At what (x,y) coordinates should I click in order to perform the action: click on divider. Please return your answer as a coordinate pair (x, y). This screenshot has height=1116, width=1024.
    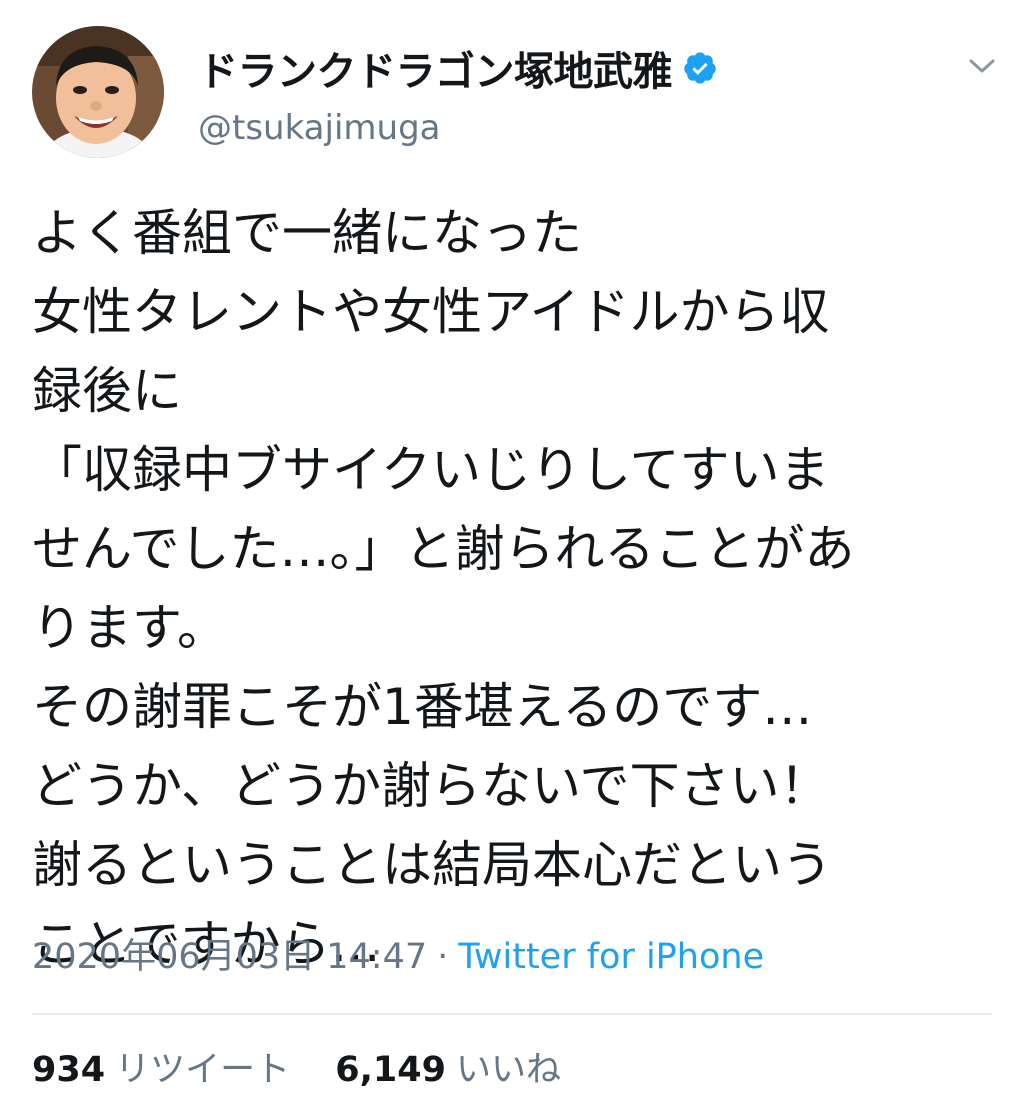
    Looking at the image, I should click on (512, 1014).